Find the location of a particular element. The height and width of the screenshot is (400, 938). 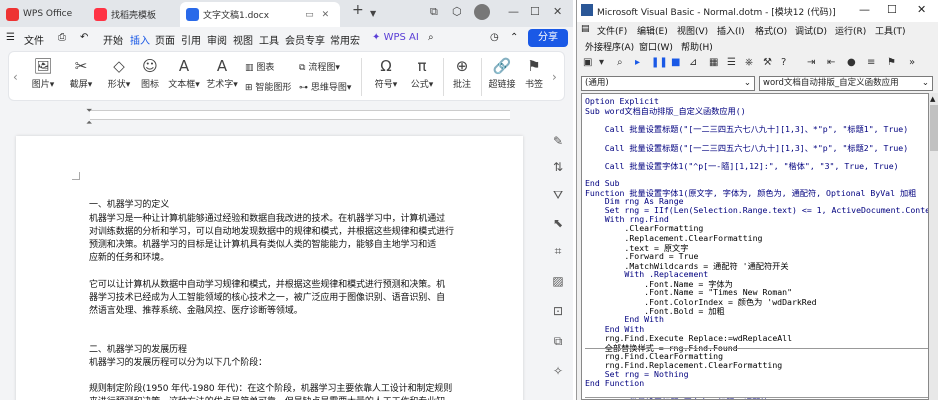

chart-button: ▥ 图表 is located at coordinates (259, 66).